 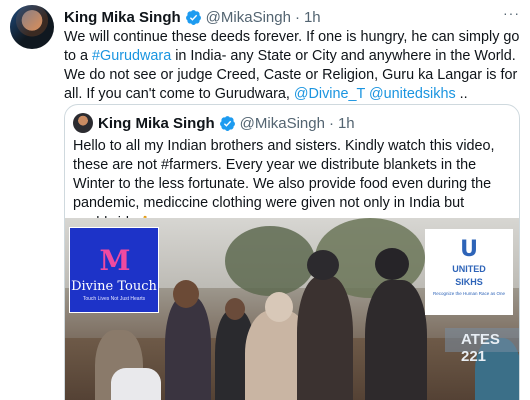 What do you see at coordinates (136, 384) in the screenshot?
I see `video-blanket` at bounding box center [136, 384].